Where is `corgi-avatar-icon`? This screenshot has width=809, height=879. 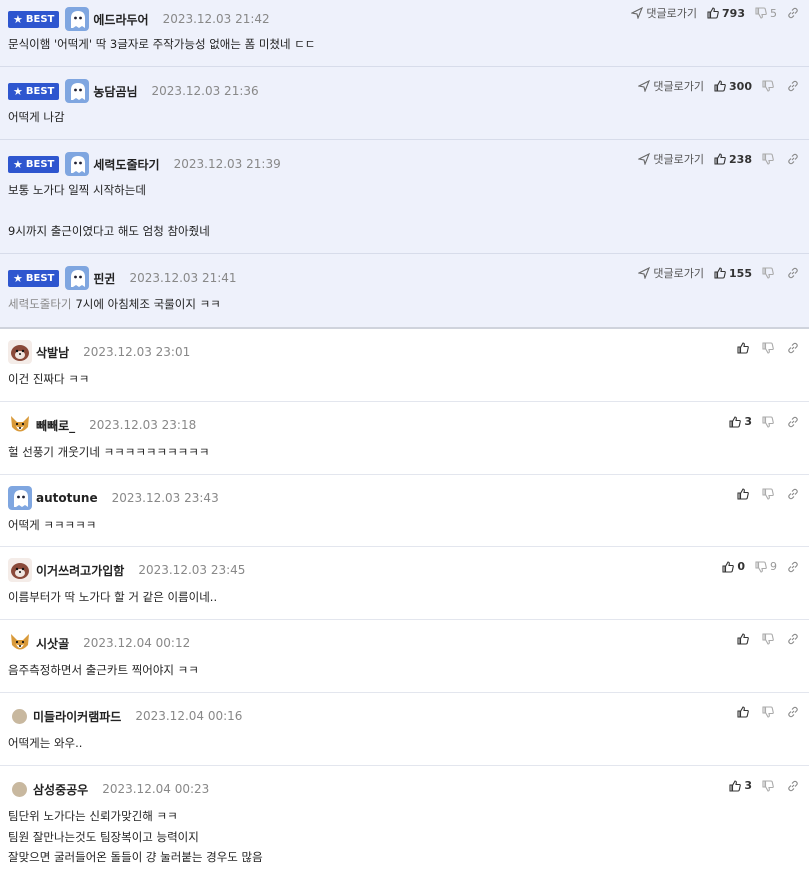
corgi-avatar-icon is located at coordinates (20, 643).